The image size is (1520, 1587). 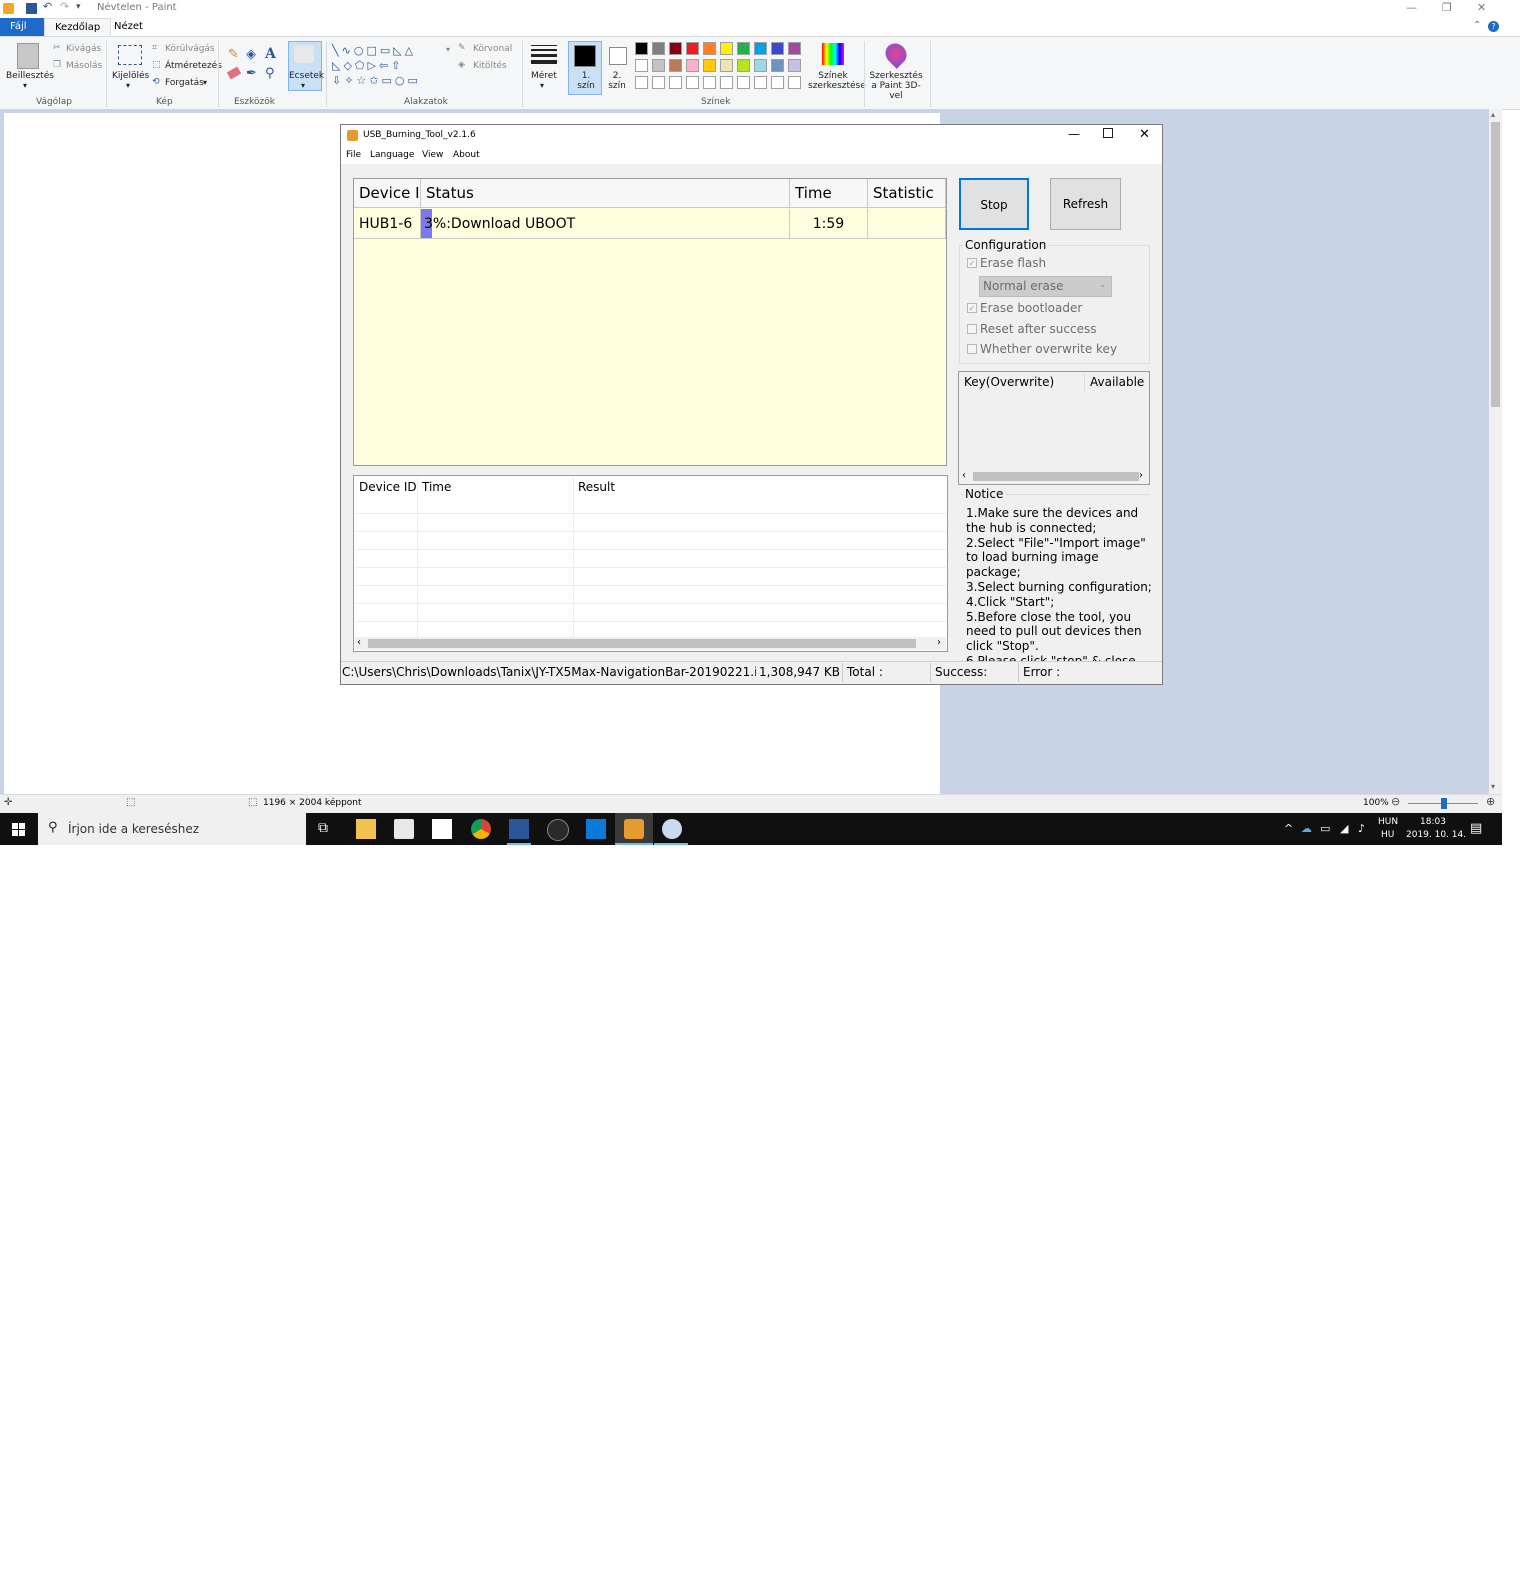 I want to click on ubt-maximize-icon, so click(x=1108, y=133).